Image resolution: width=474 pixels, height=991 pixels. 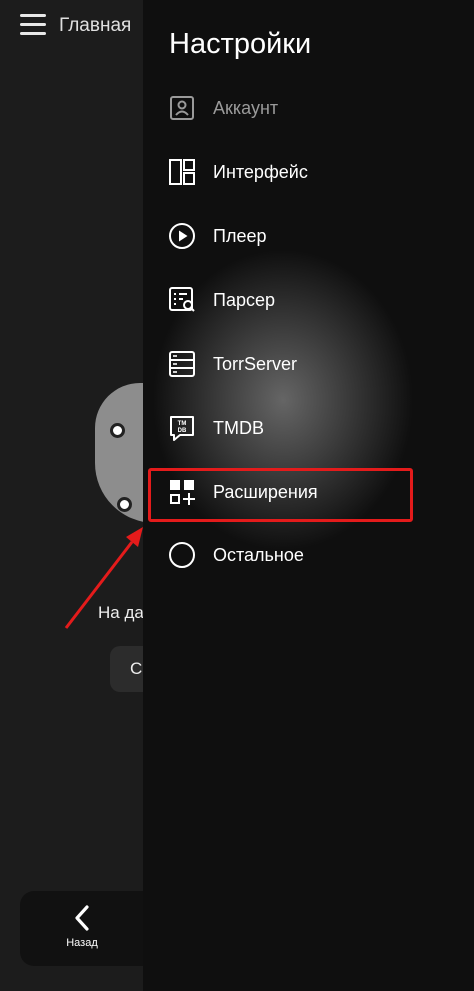 What do you see at coordinates (313, 236) in the screenshot?
I see `menu-item-player: Плеер` at bounding box center [313, 236].